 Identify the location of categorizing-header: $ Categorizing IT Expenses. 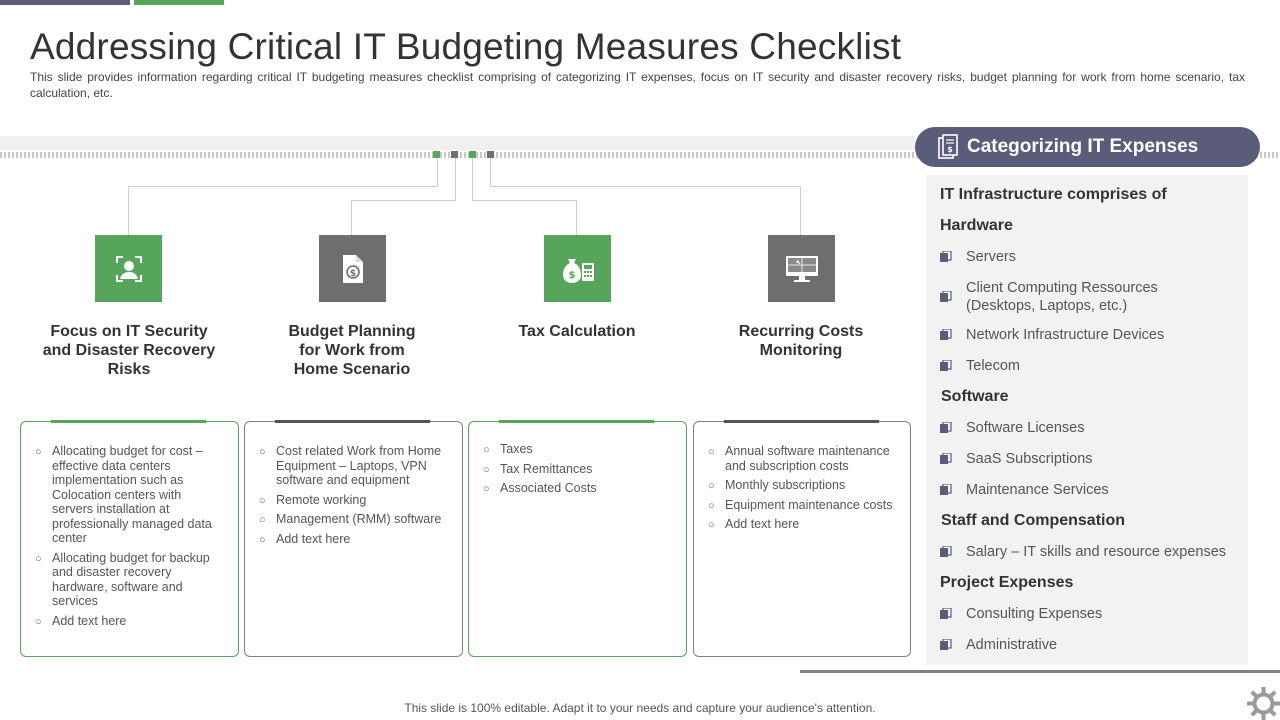
(1087, 147).